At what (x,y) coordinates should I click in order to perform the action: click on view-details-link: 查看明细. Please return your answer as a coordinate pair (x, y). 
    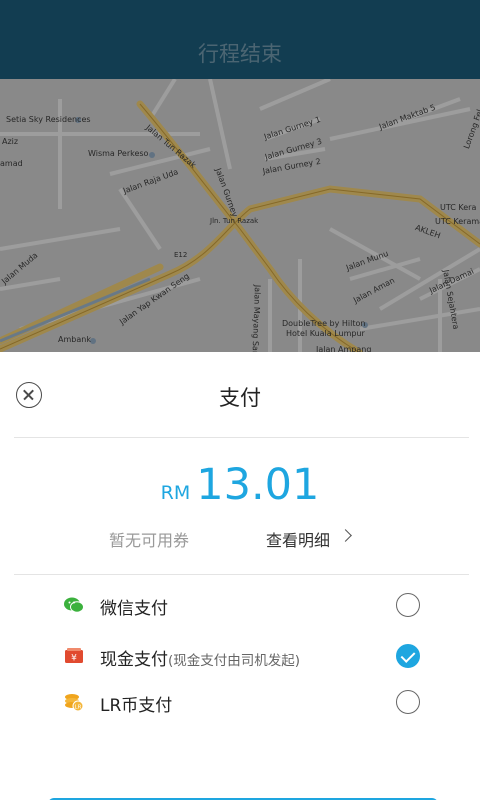
    Looking at the image, I should click on (298, 539).